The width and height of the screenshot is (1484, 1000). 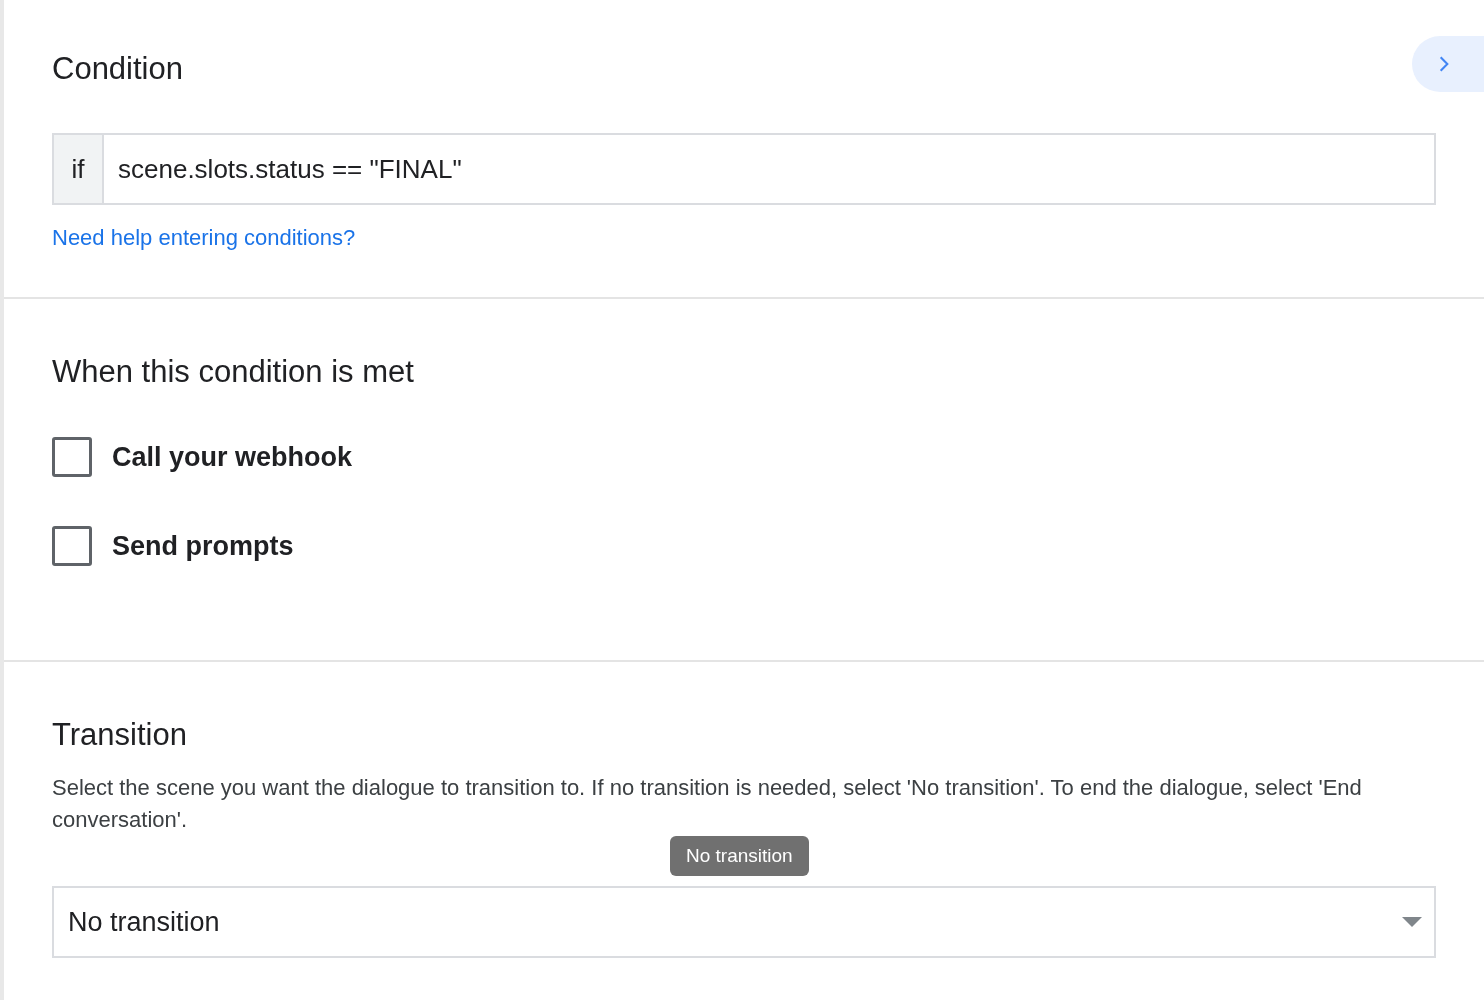 I want to click on transition-description: Select the scene you want the dialogue to transition to. If no transition is needed, select 'No transition'. To end the dialogue, select 'End conversation'., so click(x=707, y=804).